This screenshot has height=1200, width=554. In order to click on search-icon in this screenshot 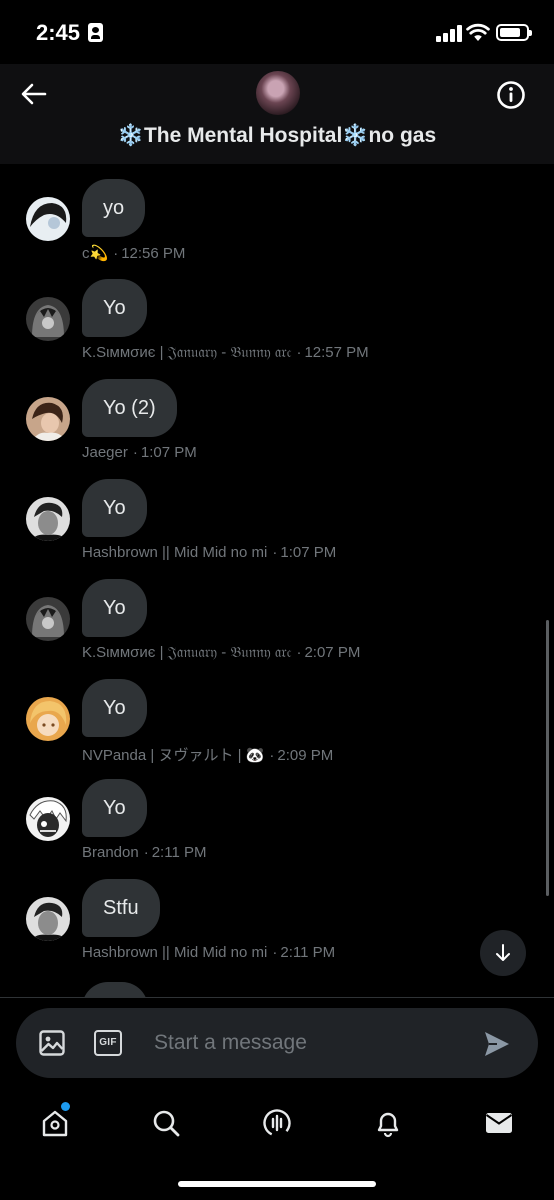, I will do `click(166, 1123)`.